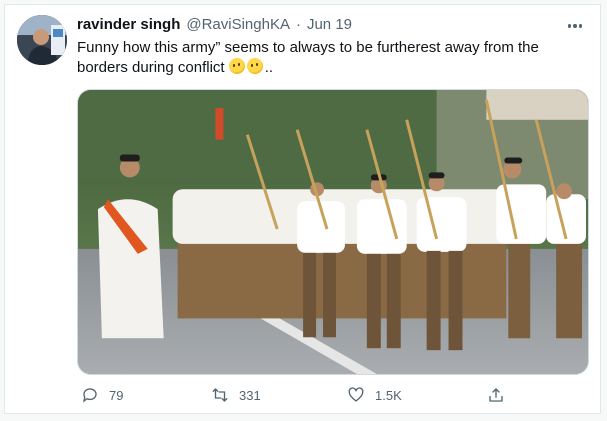 This screenshot has height=421, width=607. What do you see at coordinates (42, 40) in the screenshot?
I see `avatar` at bounding box center [42, 40].